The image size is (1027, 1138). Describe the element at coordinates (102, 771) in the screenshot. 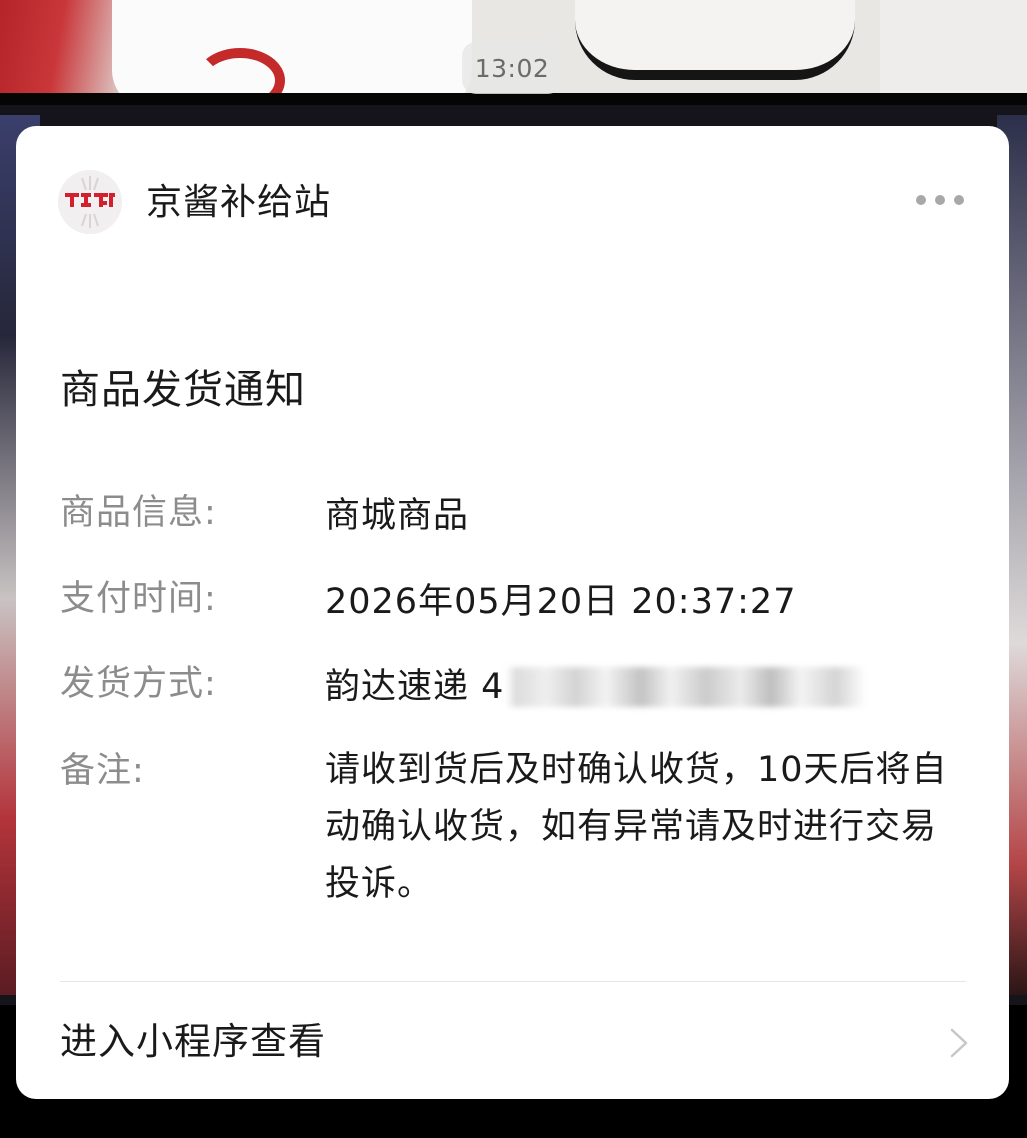

I see `field-label: 备注:` at that location.